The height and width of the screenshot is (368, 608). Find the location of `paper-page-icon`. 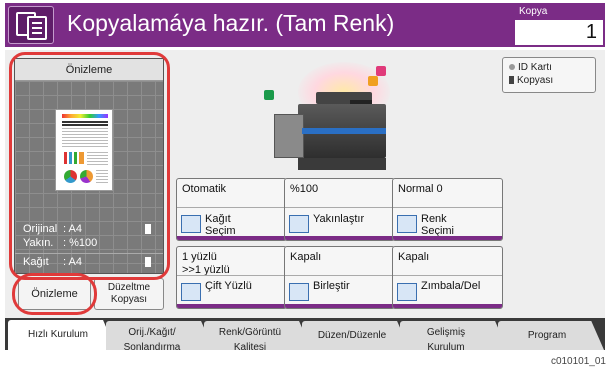

paper-page-icon is located at coordinates (148, 262).